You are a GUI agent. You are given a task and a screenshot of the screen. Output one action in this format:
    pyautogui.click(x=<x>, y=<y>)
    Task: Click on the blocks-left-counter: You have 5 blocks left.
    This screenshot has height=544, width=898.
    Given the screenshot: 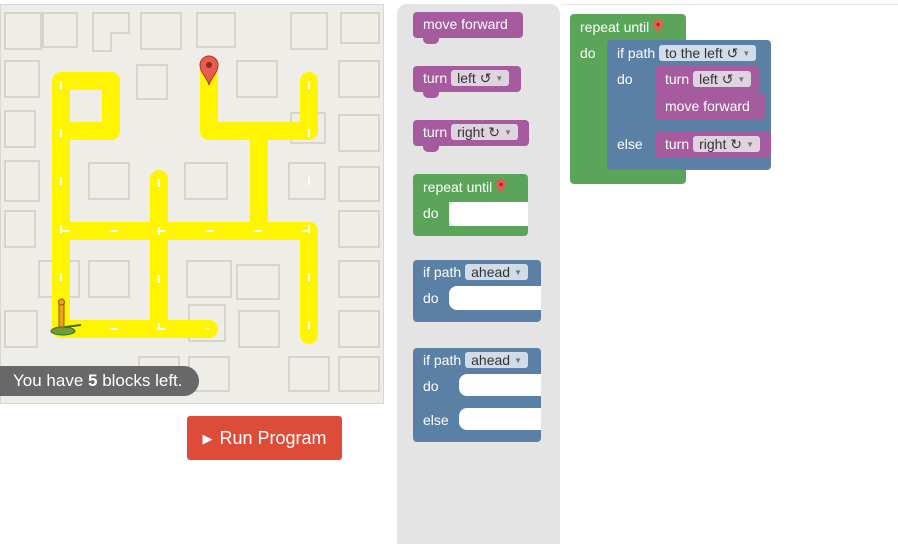 What is the action you would take?
    pyautogui.click(x=99, y=381)
    